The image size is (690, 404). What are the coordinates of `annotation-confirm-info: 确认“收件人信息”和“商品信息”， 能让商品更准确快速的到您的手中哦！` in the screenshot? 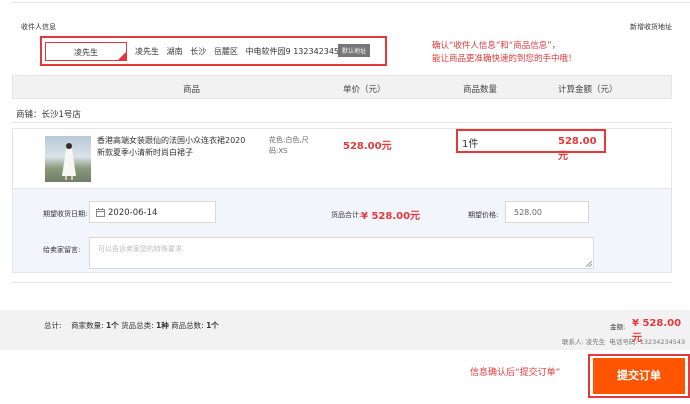 It's located at (504, 53).